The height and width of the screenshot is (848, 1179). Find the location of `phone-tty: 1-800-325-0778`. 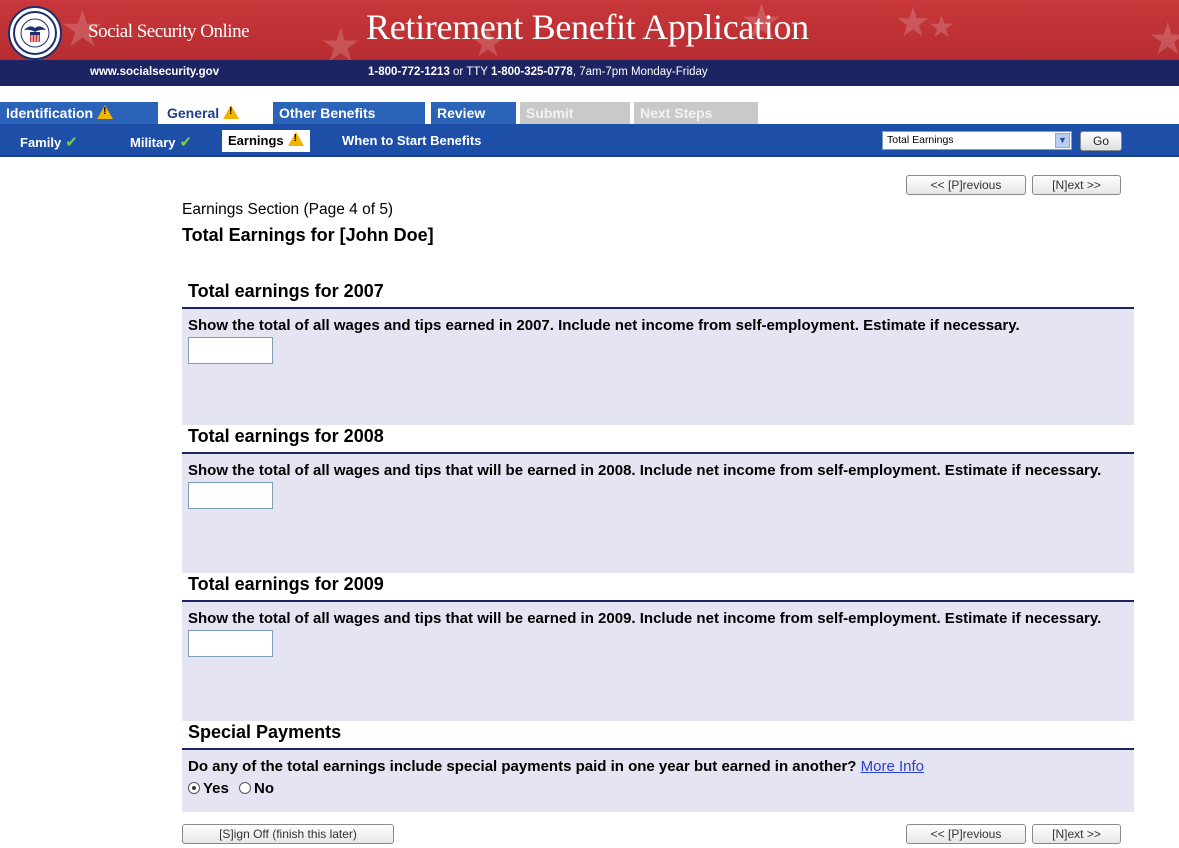

phone-tty: 1-800-325-0778 is located at coordinates (531, 72).